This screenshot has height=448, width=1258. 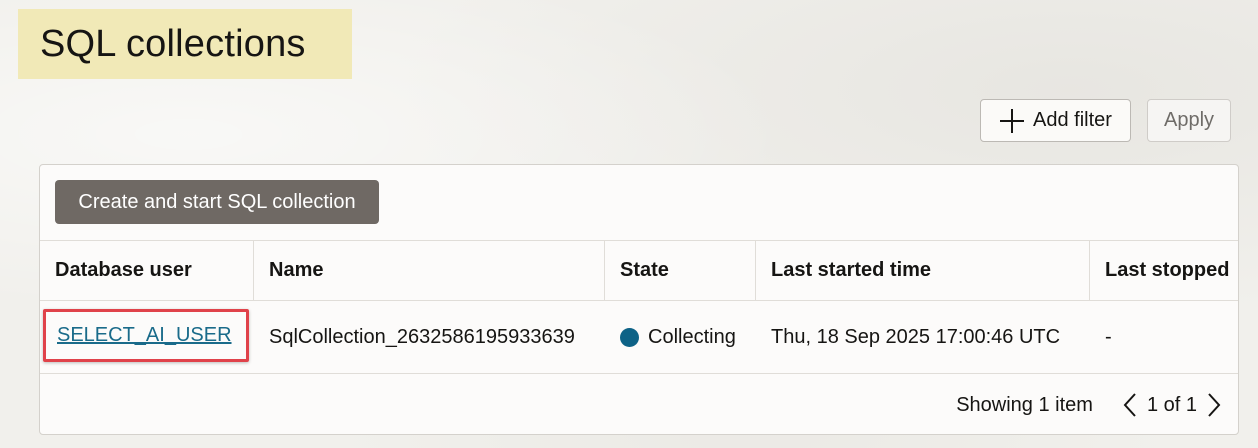 I want to click on page-title: SQL collections, so click(x=173, y=43).